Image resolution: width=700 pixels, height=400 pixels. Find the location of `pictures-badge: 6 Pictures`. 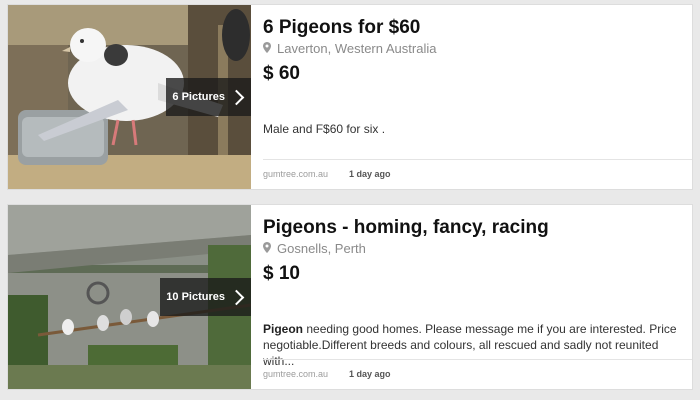

pictures-badge: 6 Pictures is located at coordinates (208, 97).